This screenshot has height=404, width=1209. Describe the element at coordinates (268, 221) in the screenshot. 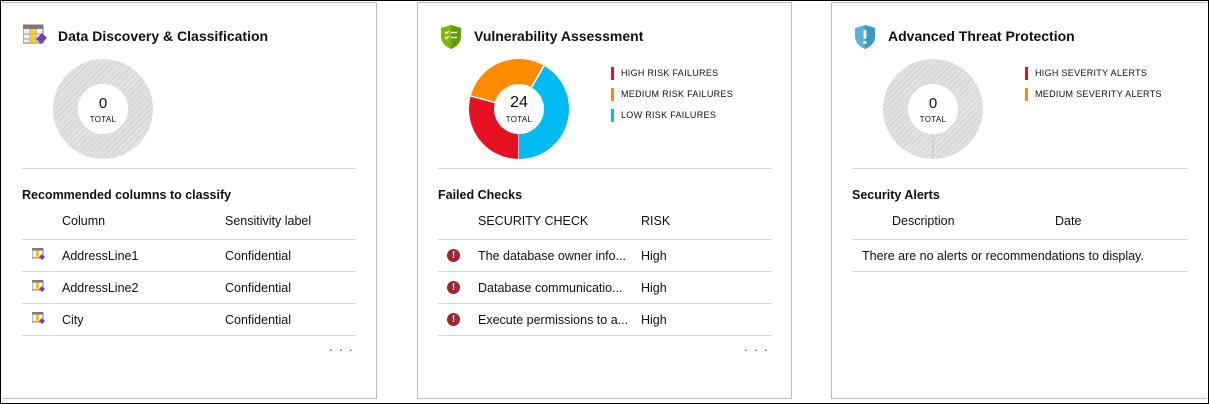

I see `sensitivity-label-header: Sensitivity label` at that location.